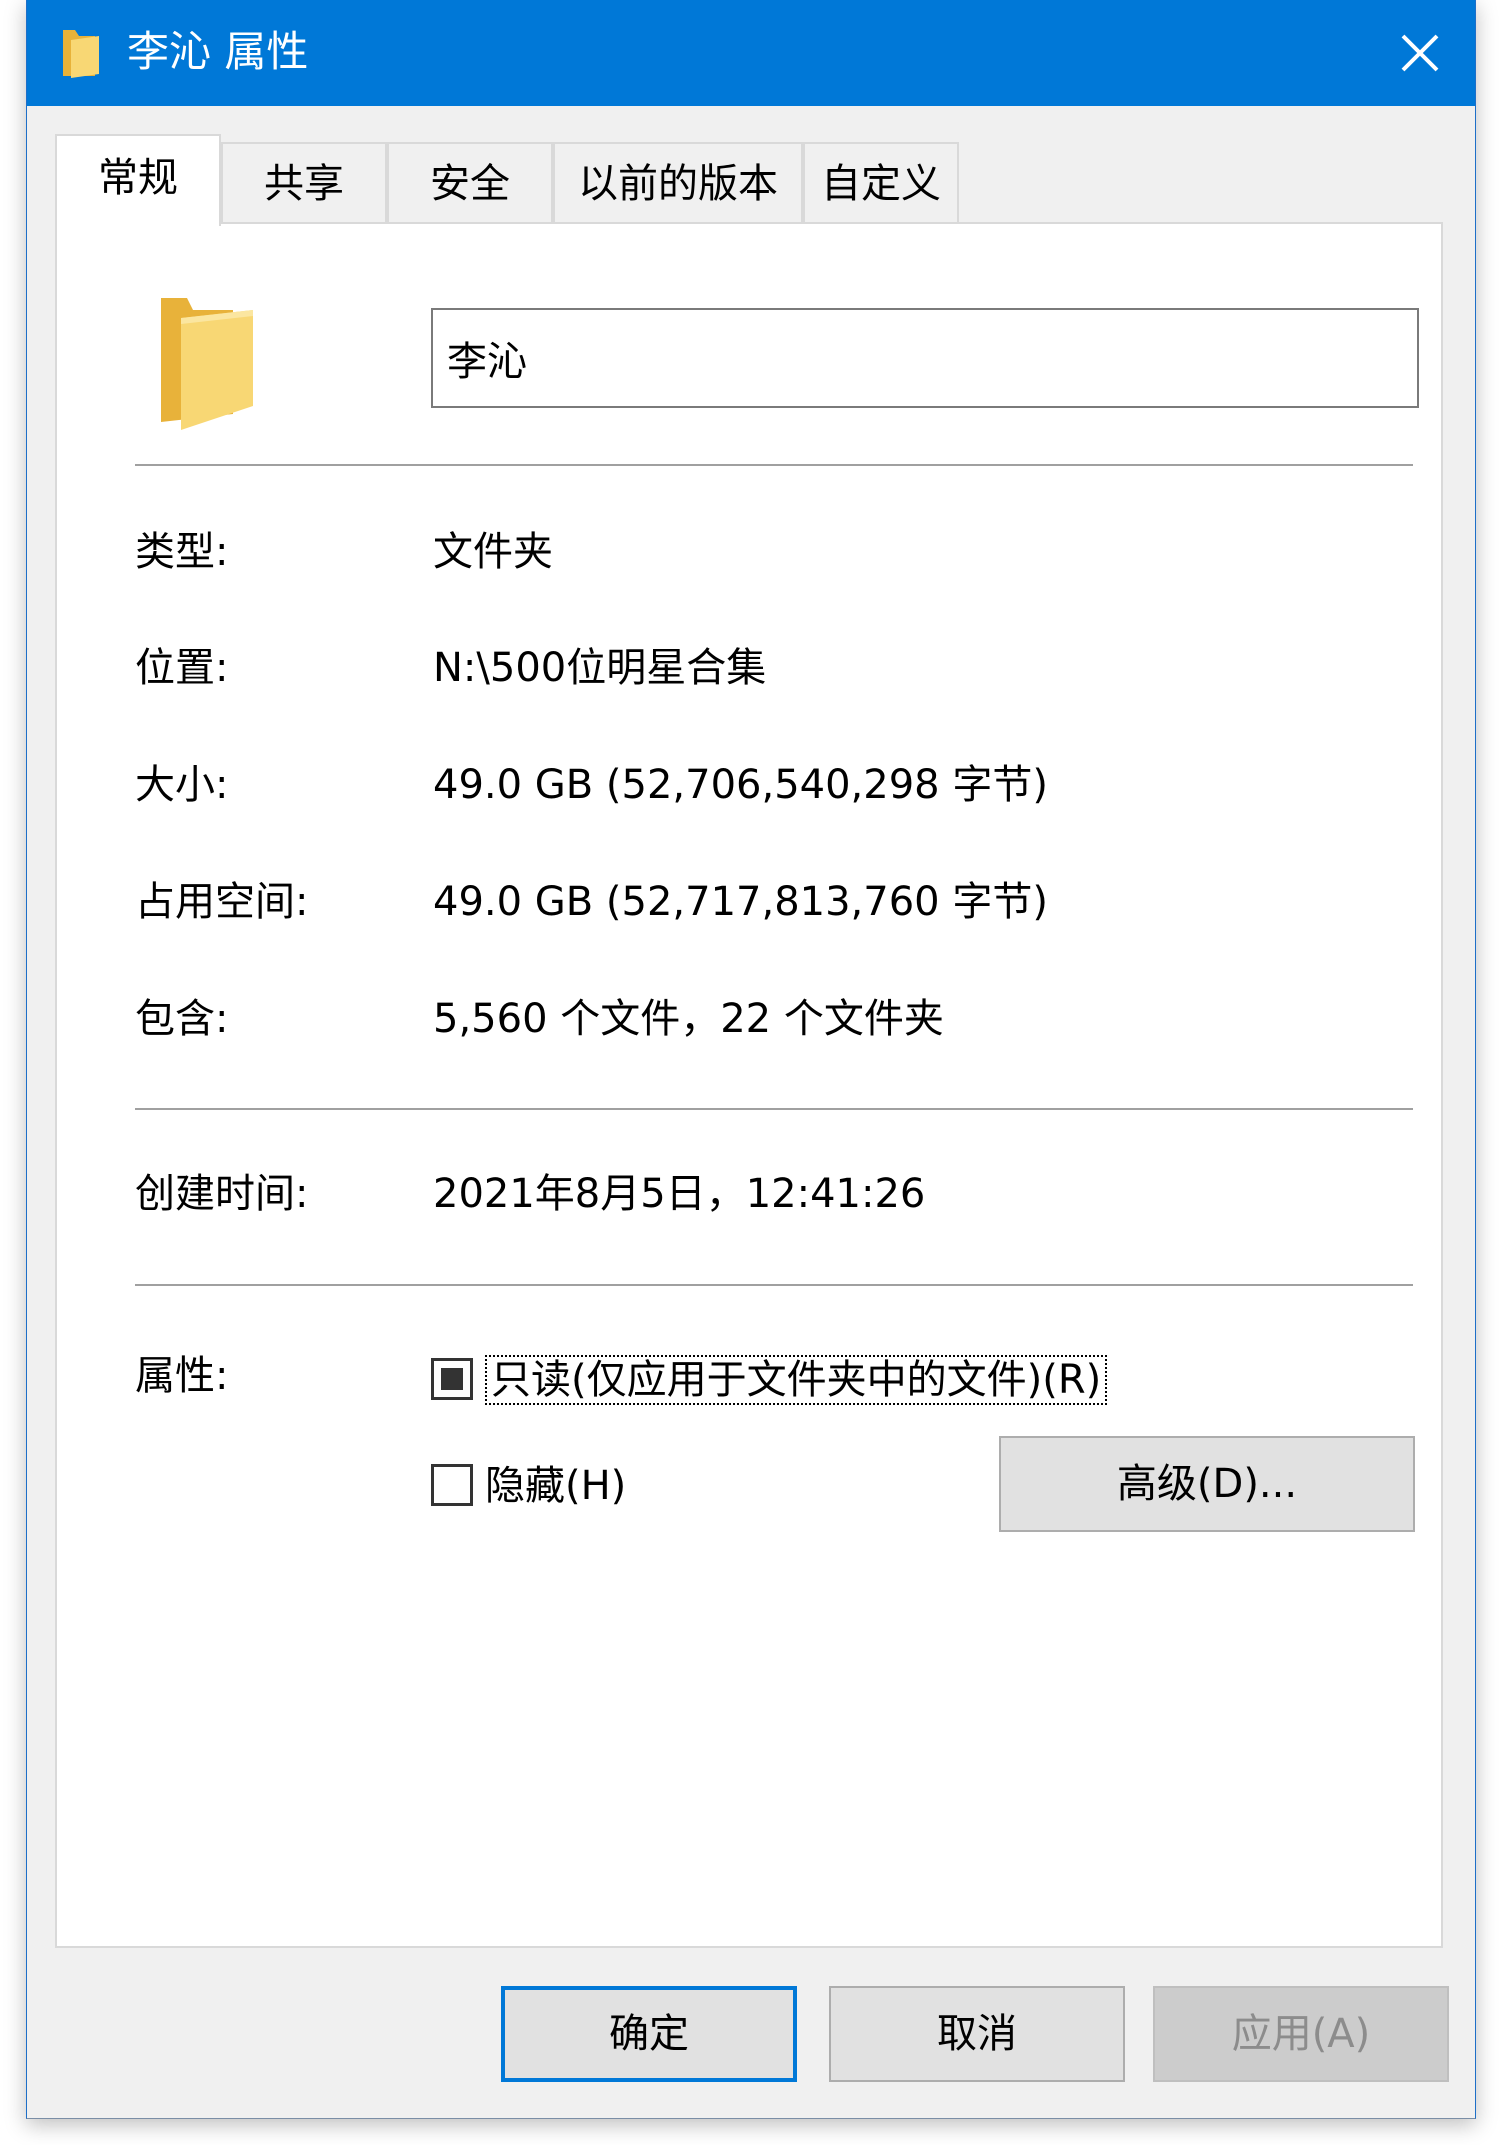 This screenshot has width=1500, height=2145. I want to click on ok-button: 确定, so click(649, 2034).